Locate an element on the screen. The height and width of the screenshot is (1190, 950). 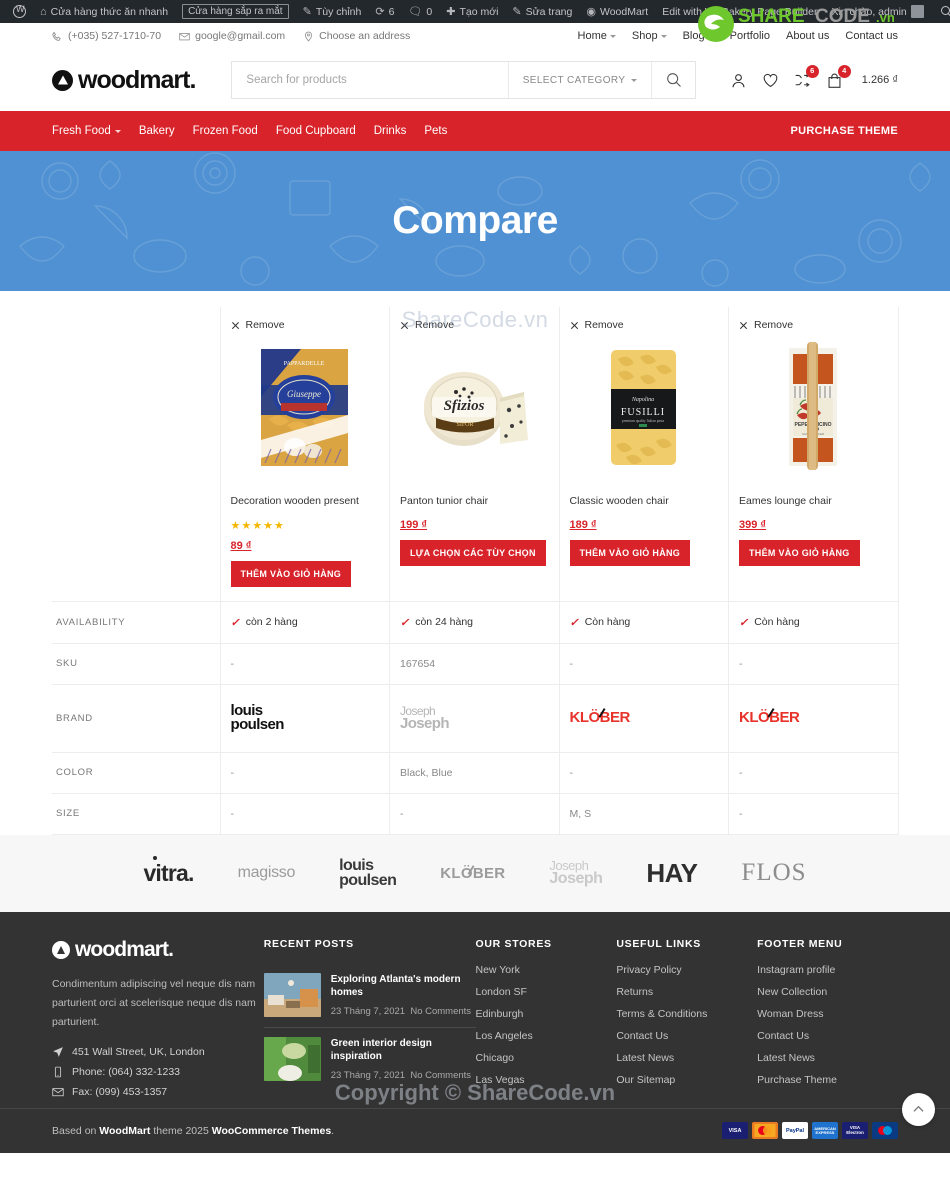
product-title: Panton tunior chair is located at coordinates (474, 502).